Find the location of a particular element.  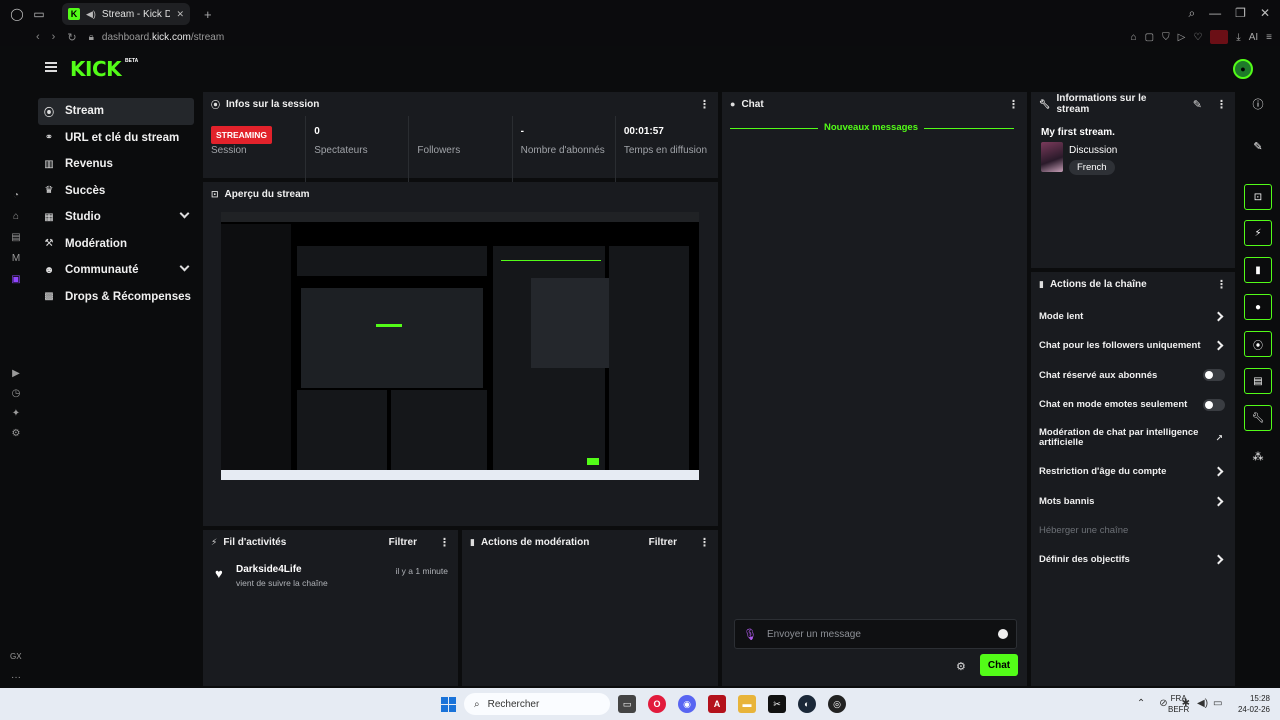

sidebar-item-url: ⚭ URL et clé du stream is located at coordinates (116, 138).